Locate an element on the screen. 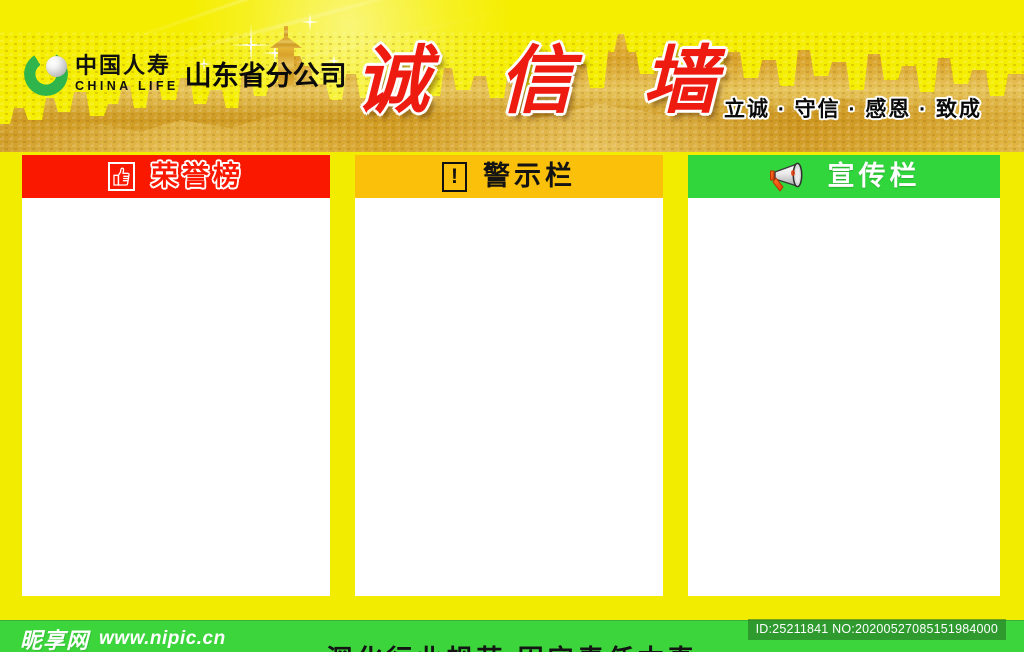  panel-honor-header: 荣誉榜 is located at coordinates (176, 176).